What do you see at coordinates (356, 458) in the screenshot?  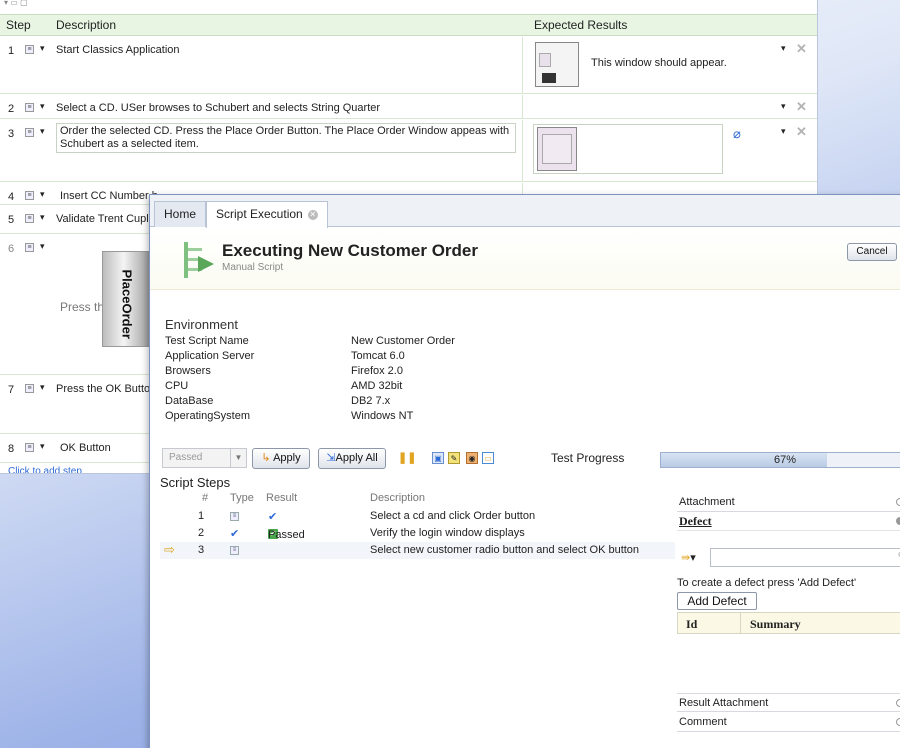 I see `apply-all-label: Apply All` at bounding box center [356, 458].